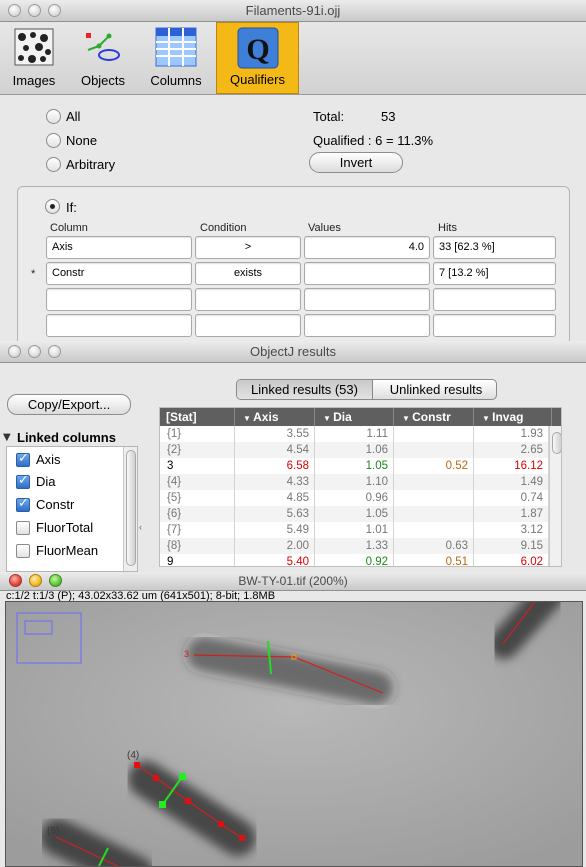  Describe the element at coordinates (197, 434) in the screenshot. I see `table-cell-stat: {1}` at that location.